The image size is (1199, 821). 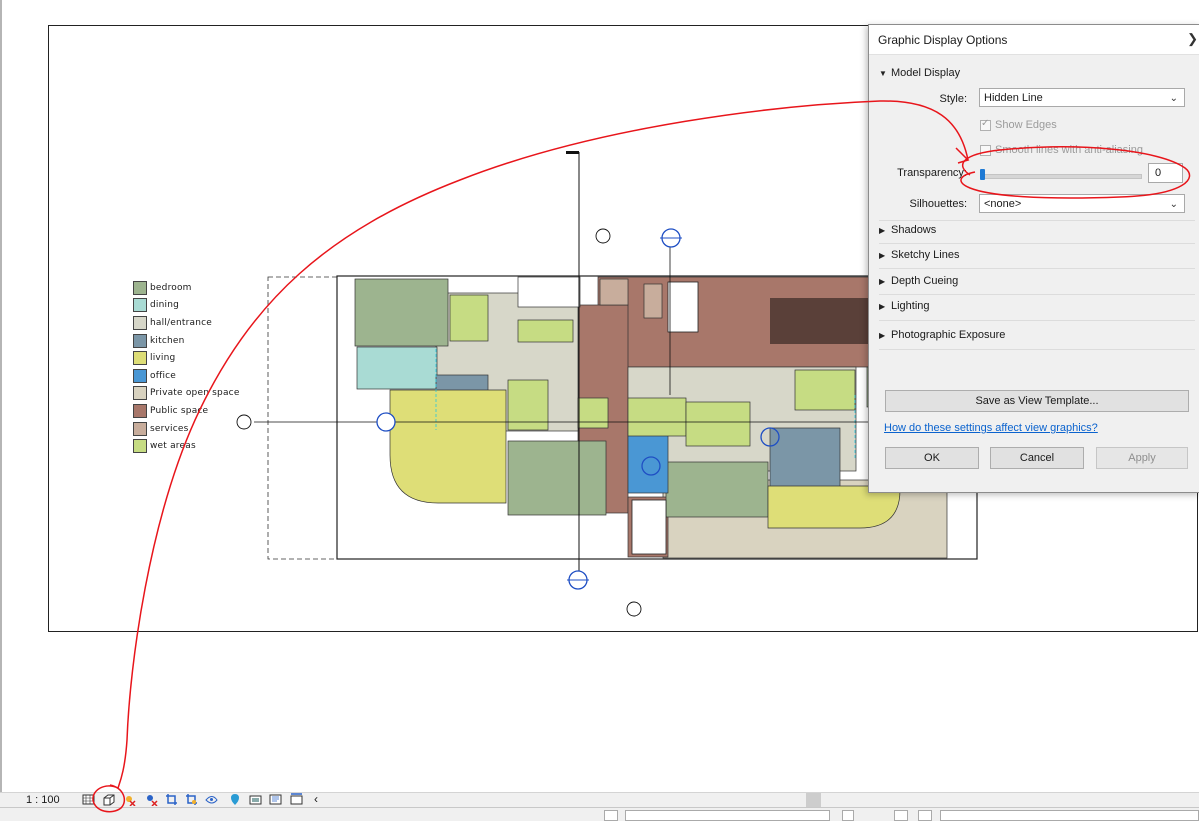 I want to click on caret-down-icon: ▼, so click(x=883, y=73).